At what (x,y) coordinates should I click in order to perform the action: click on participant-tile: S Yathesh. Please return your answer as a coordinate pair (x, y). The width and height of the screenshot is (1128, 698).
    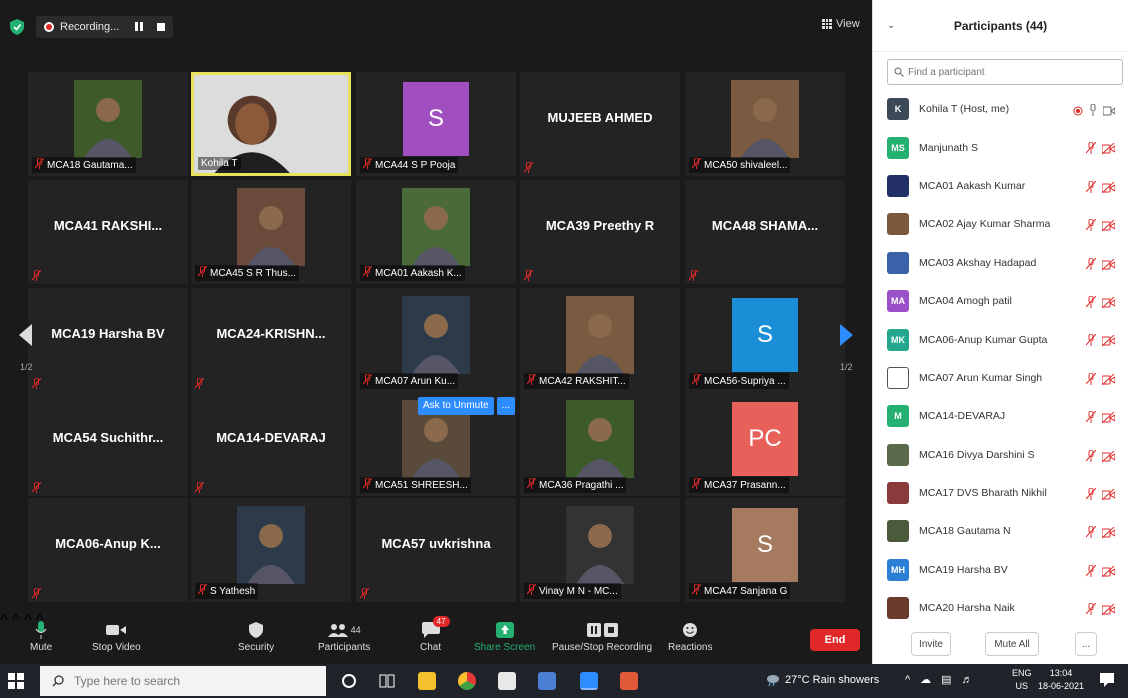
    Looking at the image, I should click on (271, 550).